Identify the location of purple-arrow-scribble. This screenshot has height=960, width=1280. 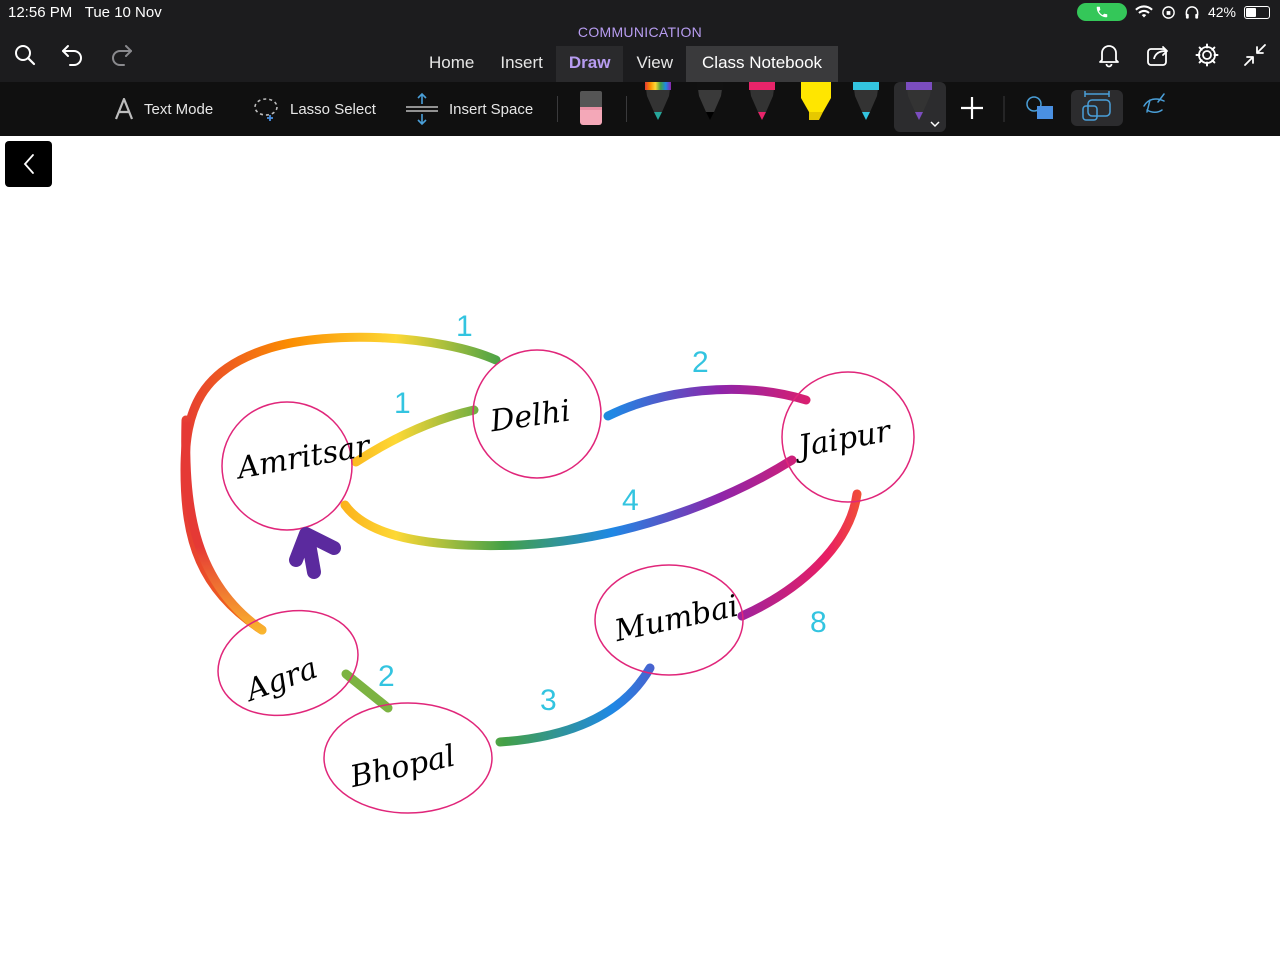
(315, 553).